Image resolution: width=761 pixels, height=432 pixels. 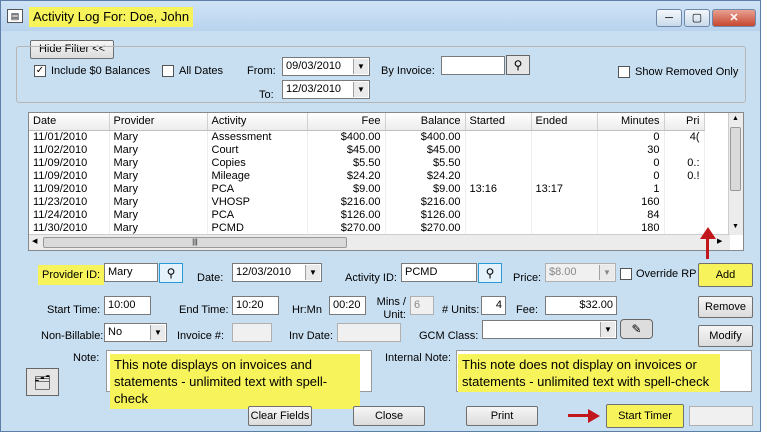 I want to click on app-icon: ▤, so click(x=15, y=16).